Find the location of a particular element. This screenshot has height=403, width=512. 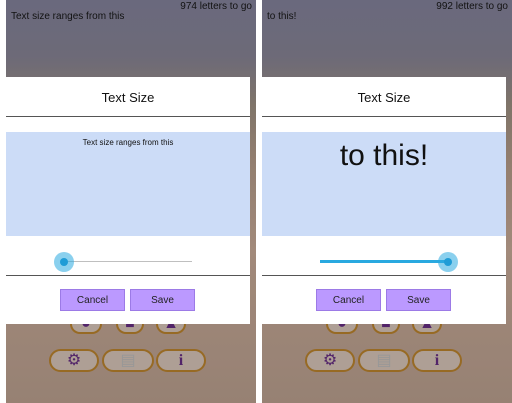

preview-text: to this! is located at coordinates (384, 155).